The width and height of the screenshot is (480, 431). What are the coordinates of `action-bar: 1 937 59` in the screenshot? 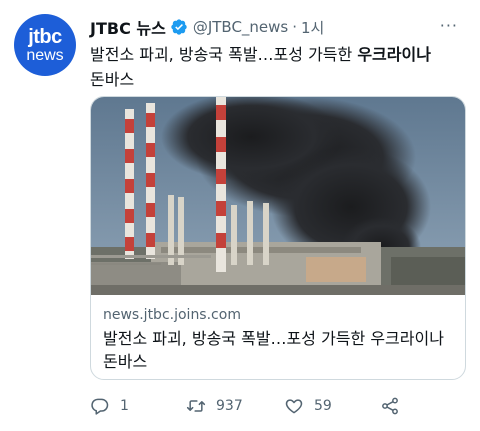 It's located at (255, 406).